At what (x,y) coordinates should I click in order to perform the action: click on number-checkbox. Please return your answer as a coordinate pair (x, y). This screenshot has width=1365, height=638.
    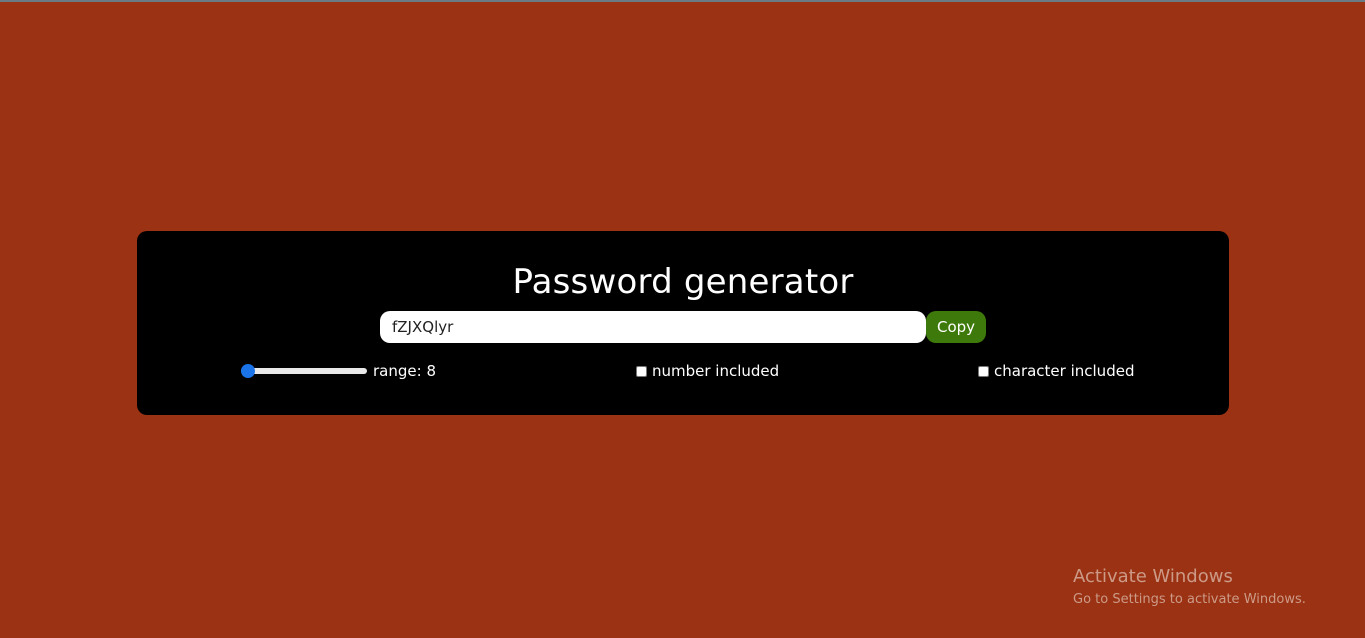
    Looking at the image, I should click on (641, 371).